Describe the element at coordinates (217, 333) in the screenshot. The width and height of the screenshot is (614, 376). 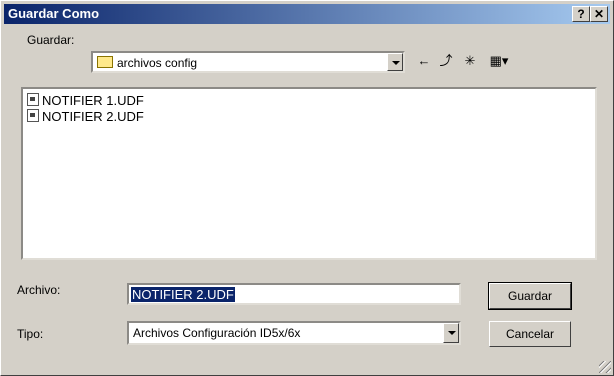
I see `filetype-value: Archivos Configuración ID5x/6x` at that location.